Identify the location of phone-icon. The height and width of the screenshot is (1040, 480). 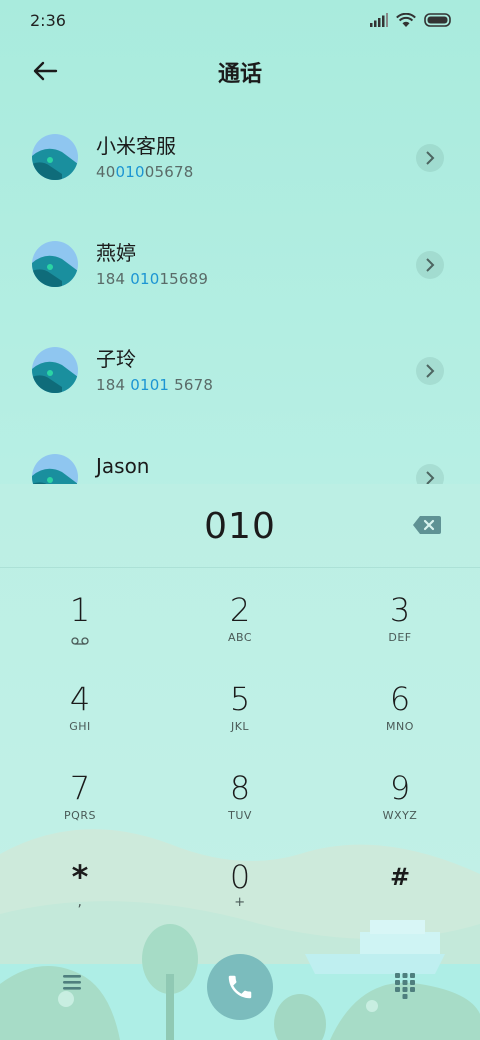
(240, 987).